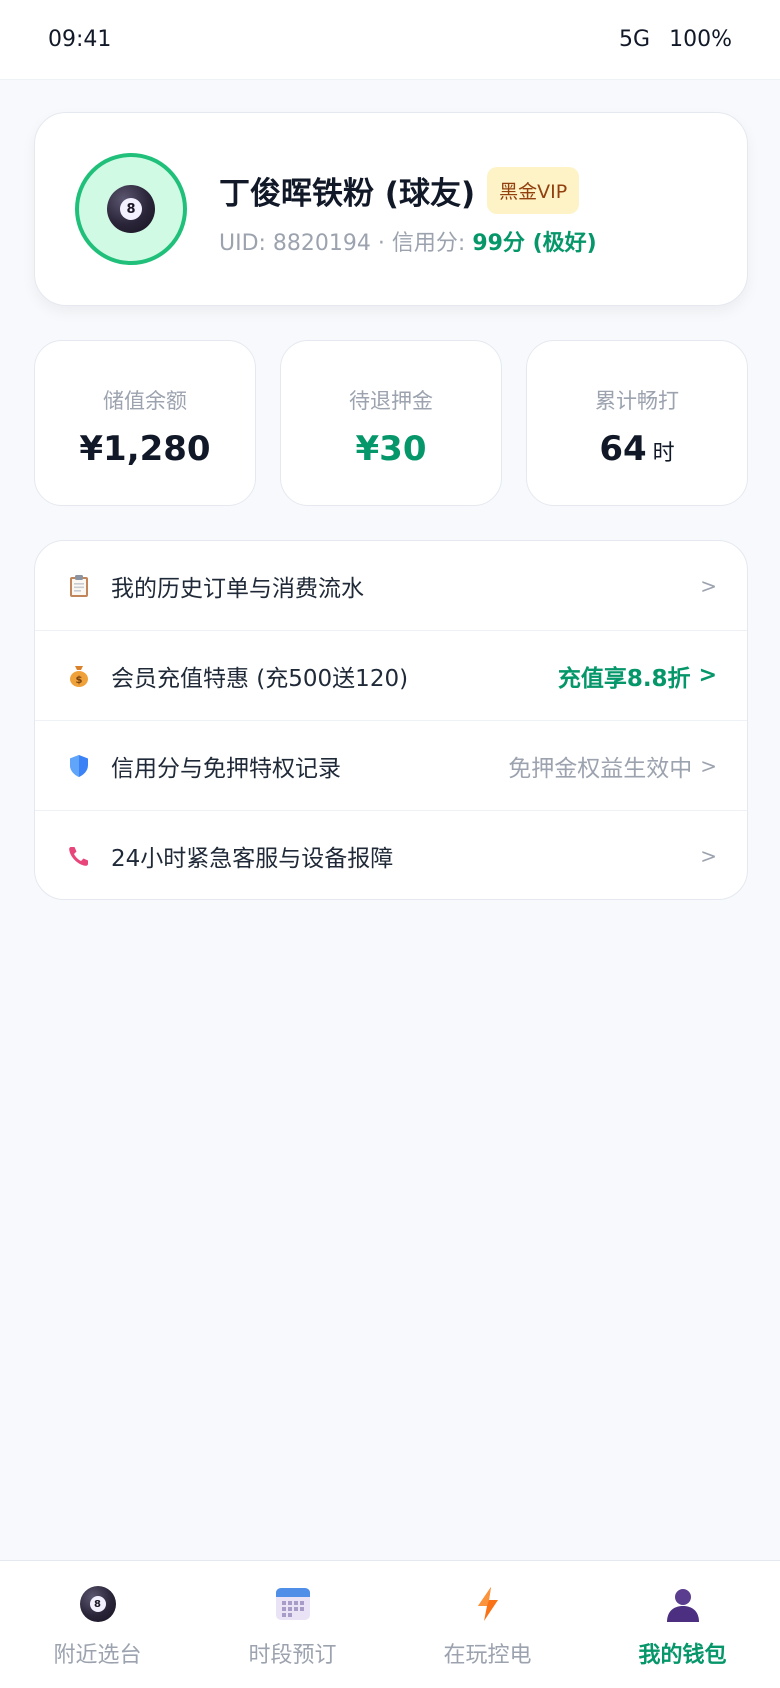  What do you see at coordinates (700, 39) in the screenshot?
I see `battery-indicator: 100%` at bounding box center [700, 39].